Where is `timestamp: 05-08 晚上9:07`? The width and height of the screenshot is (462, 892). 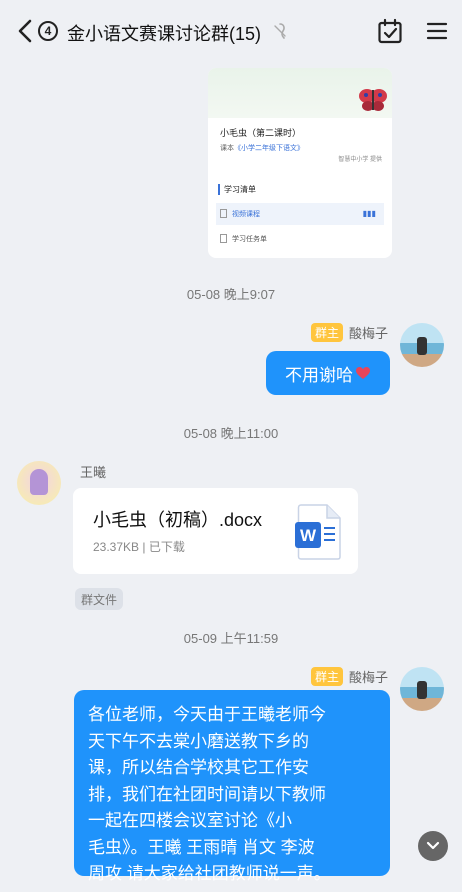 timestamp: 05-08 晚上9:07 is located at coordinates (231, 294).